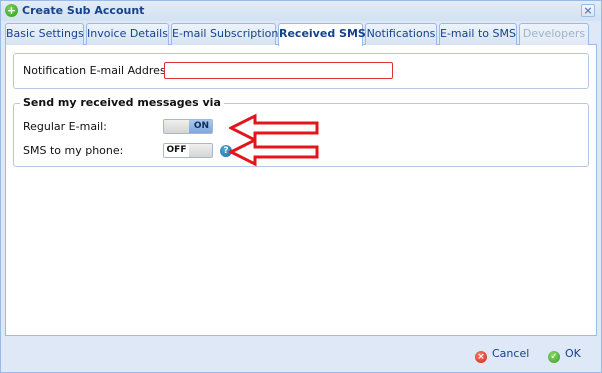 Image resolution: width=602 pixels, height=373 pixels. I want to click on notification-email-label: Notification E-mail Address:, so click(99, 70).